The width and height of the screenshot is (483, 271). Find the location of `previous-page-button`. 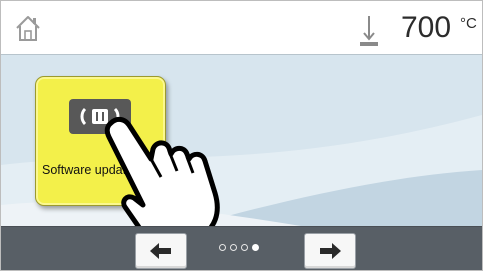

previous-page-button is located at coordinates (161, 251).